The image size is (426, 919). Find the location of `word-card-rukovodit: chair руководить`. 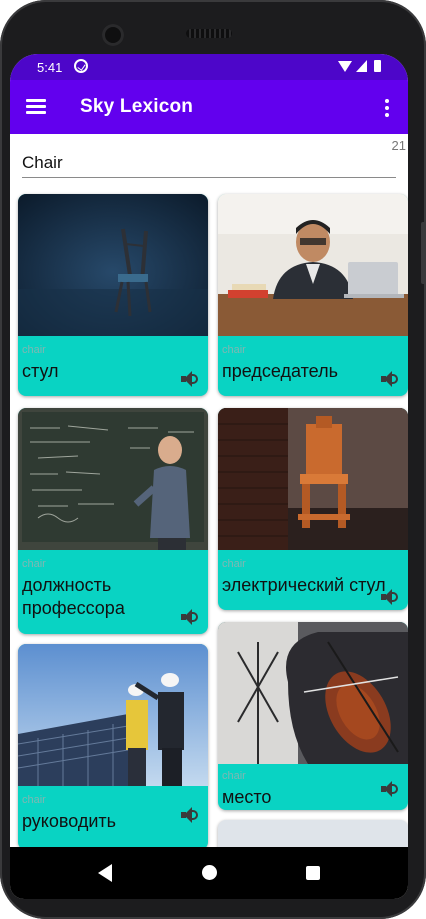

word-card-rukovodit: chair руководить is located at coordinates (113, 747).